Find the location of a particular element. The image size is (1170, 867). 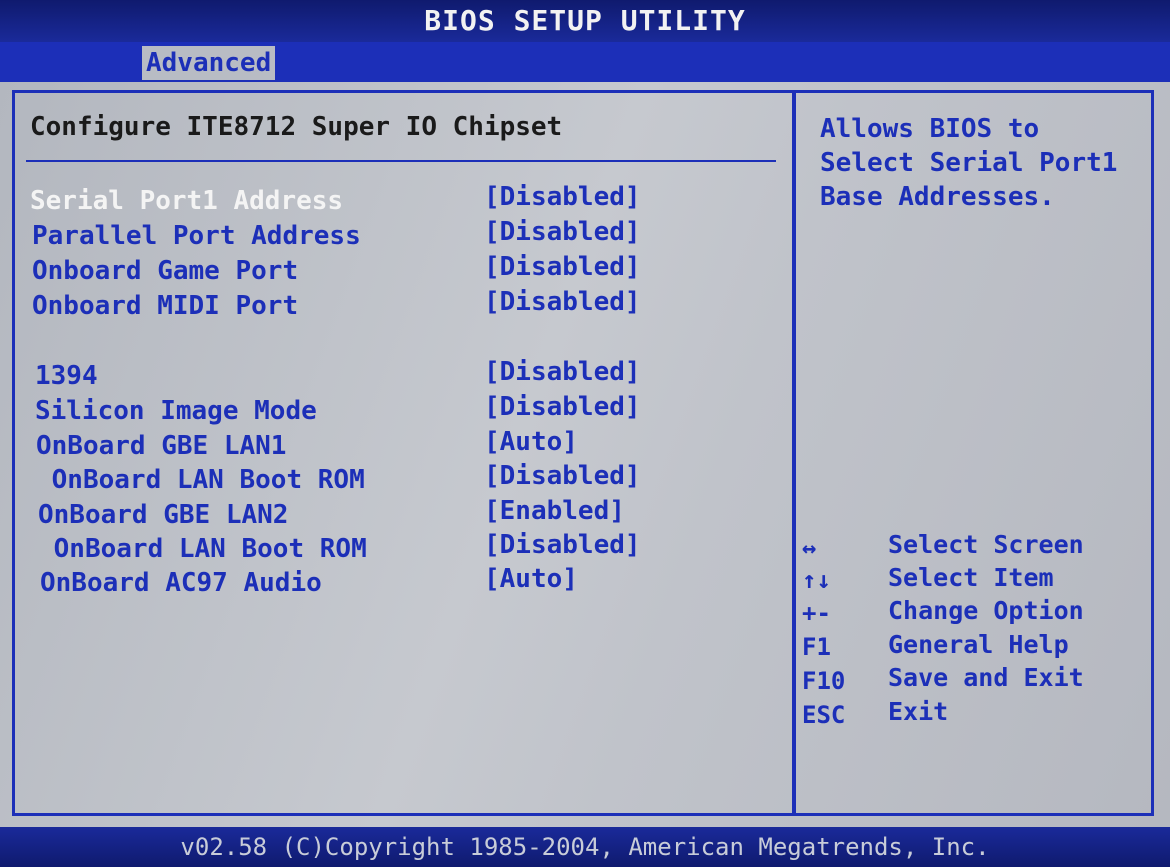

f1-key: F1 is located at coordinates (816, 647).